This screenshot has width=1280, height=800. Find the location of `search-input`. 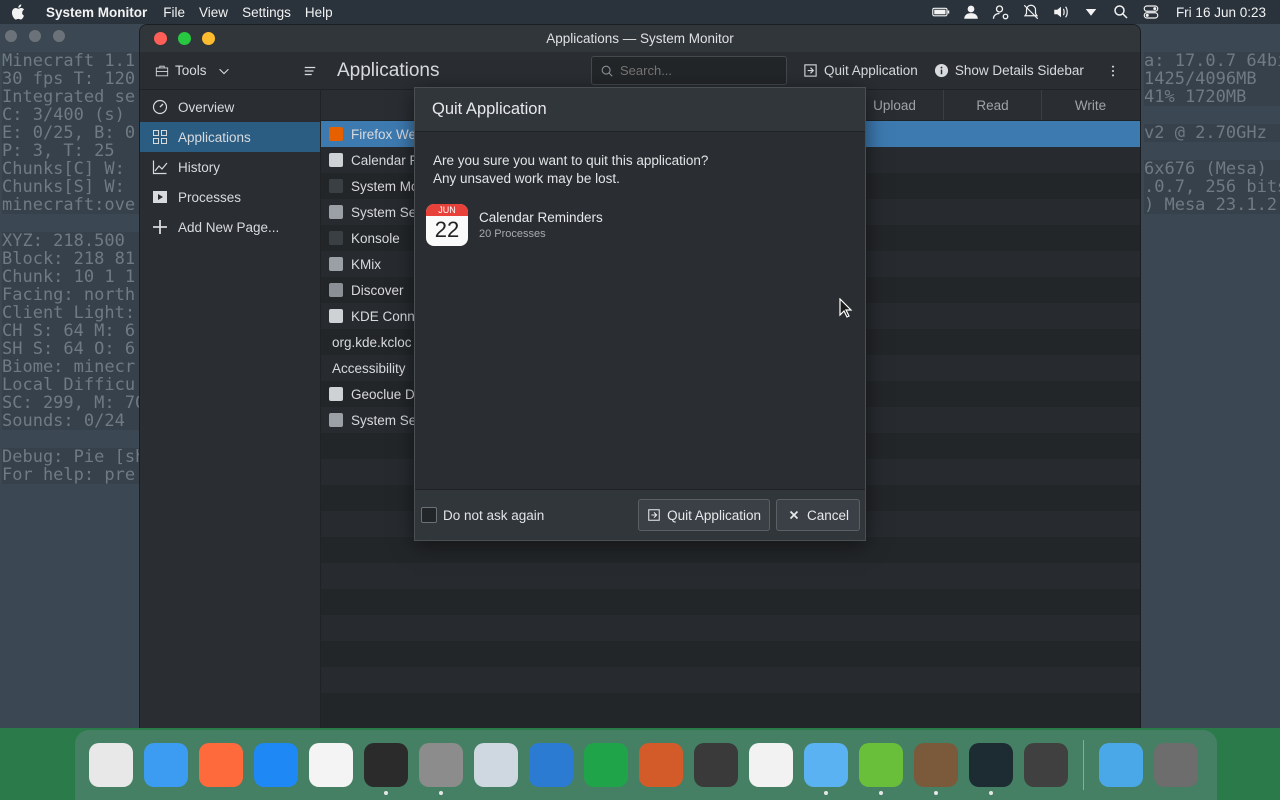

search-input is located at coordinates (700, 70).